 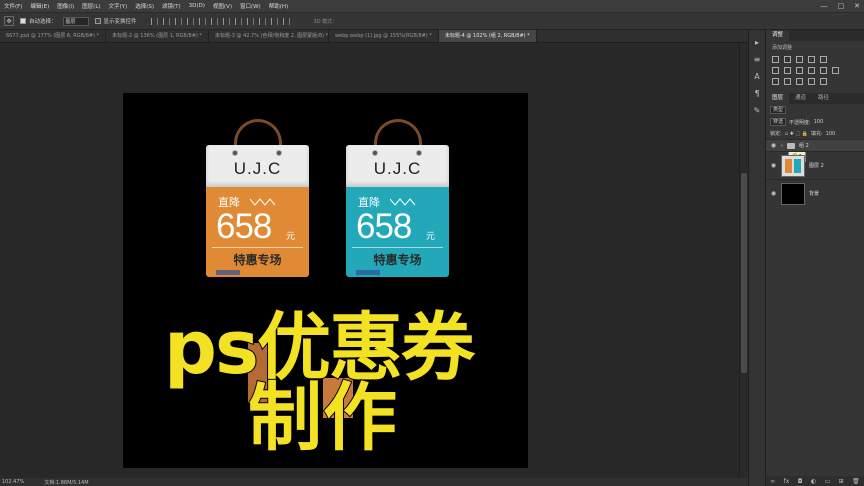 What do you see at coordinates (214, 21) in the screenshot?
I see `align-right-icon` at bounding box center [214, 21].